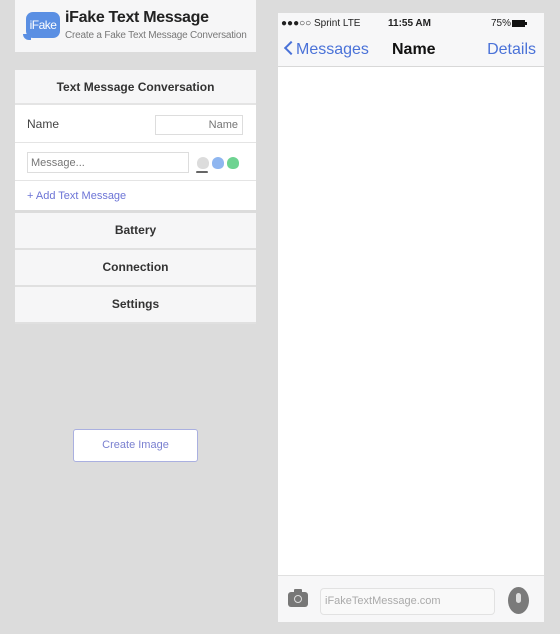 This screenshot has width=560, height=634. What do you see at coordinates (518, 600) in the screenshot?
I see `microphone-icon` at bounding box center [518, 600].